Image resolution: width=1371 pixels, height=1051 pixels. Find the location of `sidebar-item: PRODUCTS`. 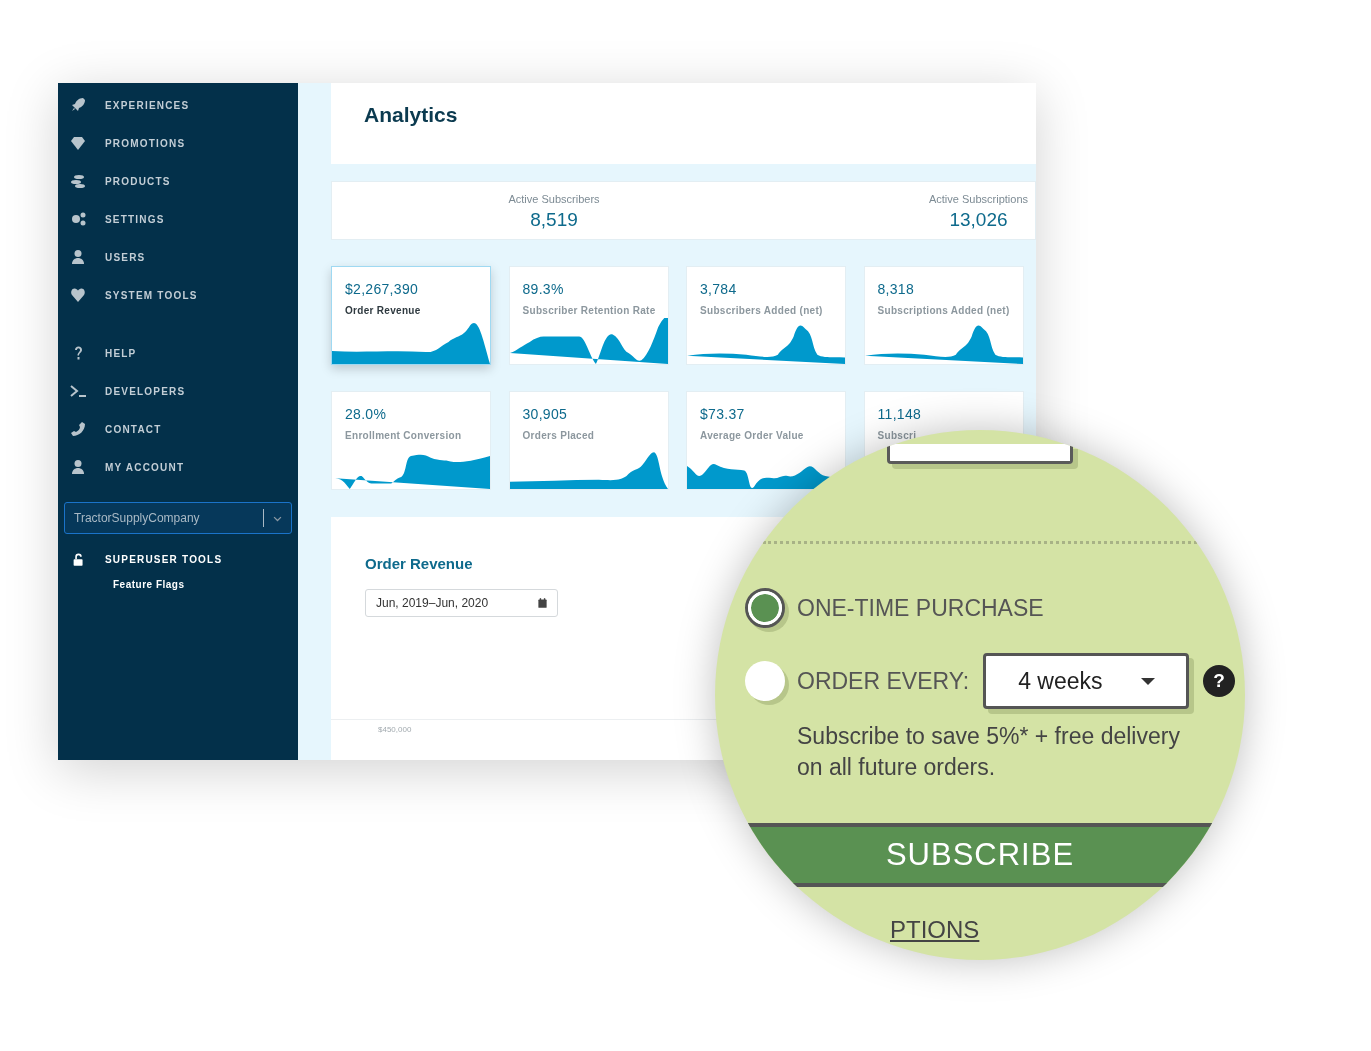

sidebar-item: PRODUCTS is located at coordinates (178, 181).